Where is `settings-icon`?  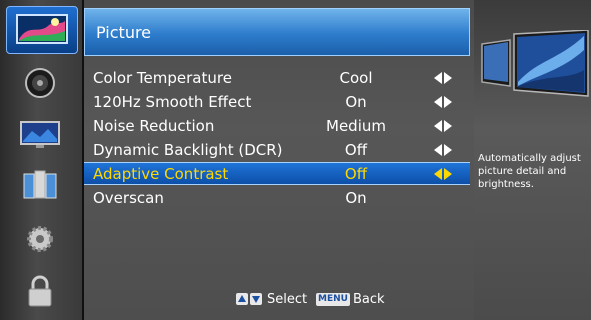
settings-icon is located at coordinates (40, 239).